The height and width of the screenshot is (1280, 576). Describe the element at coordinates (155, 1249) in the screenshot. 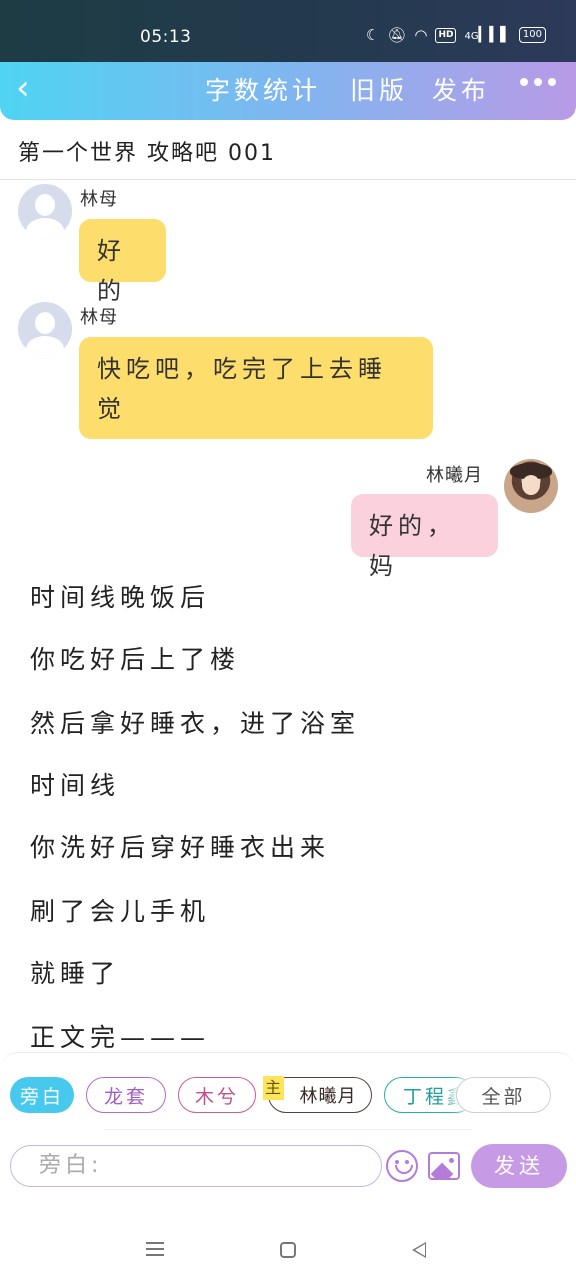

I see `menu-icon` at that location.